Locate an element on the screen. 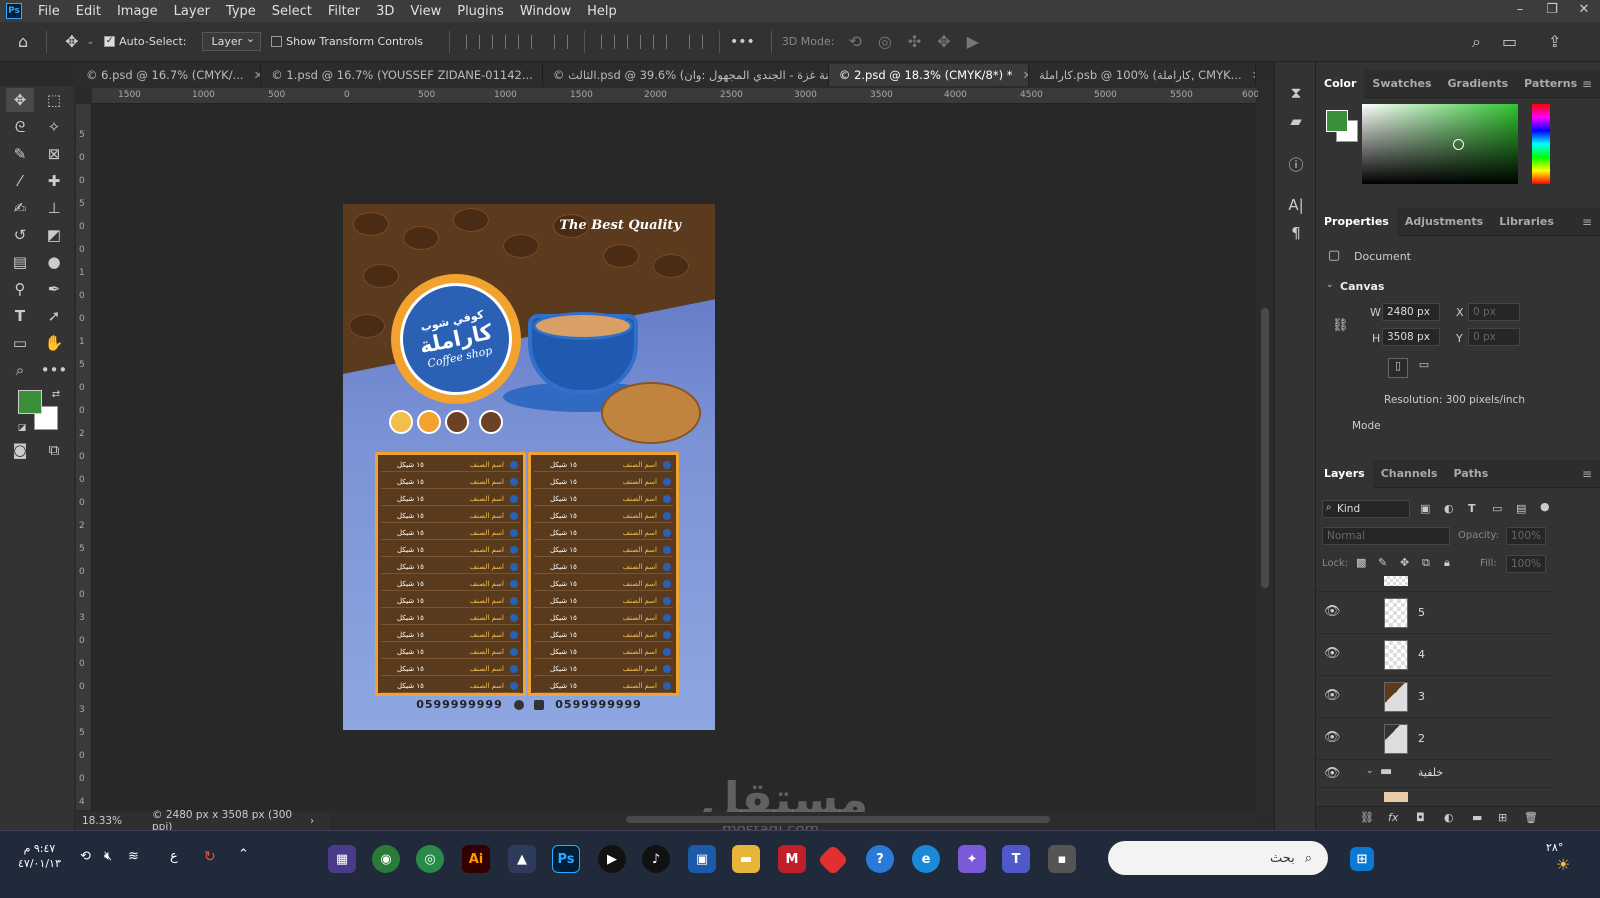 Image resolution: width=1600 pixels, height=898 pixels. photoshop-taskbar-icon: Ps is located at coordinates (566, 859).